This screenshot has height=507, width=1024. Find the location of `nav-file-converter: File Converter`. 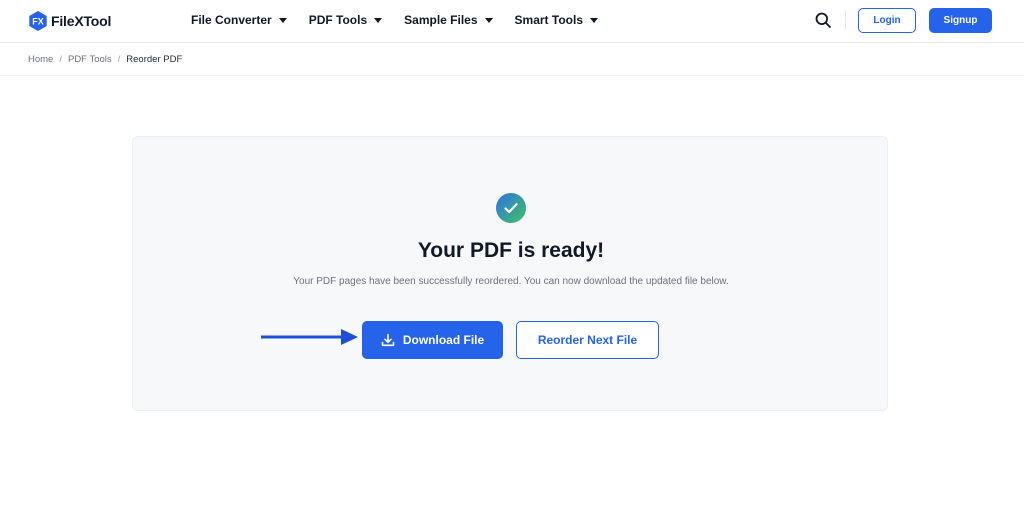

nav-file-converter: File Converter is located at coordinates (239, 20).